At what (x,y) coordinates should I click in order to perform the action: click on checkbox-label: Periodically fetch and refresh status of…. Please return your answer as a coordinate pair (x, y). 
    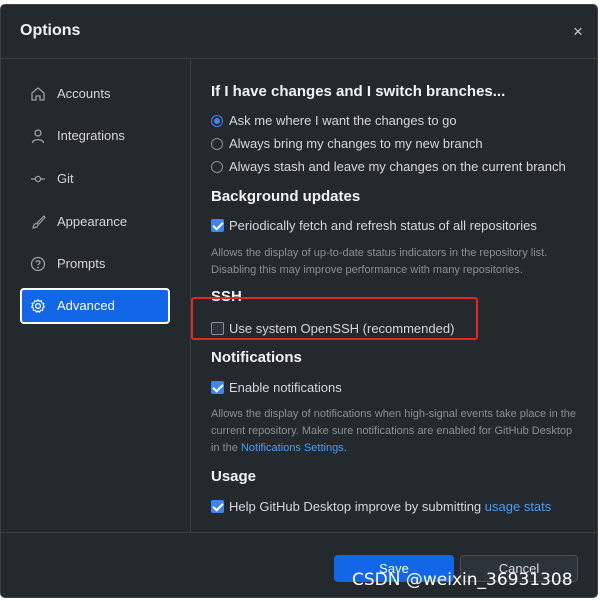
    Looking at the image, I should click on (383, 225).